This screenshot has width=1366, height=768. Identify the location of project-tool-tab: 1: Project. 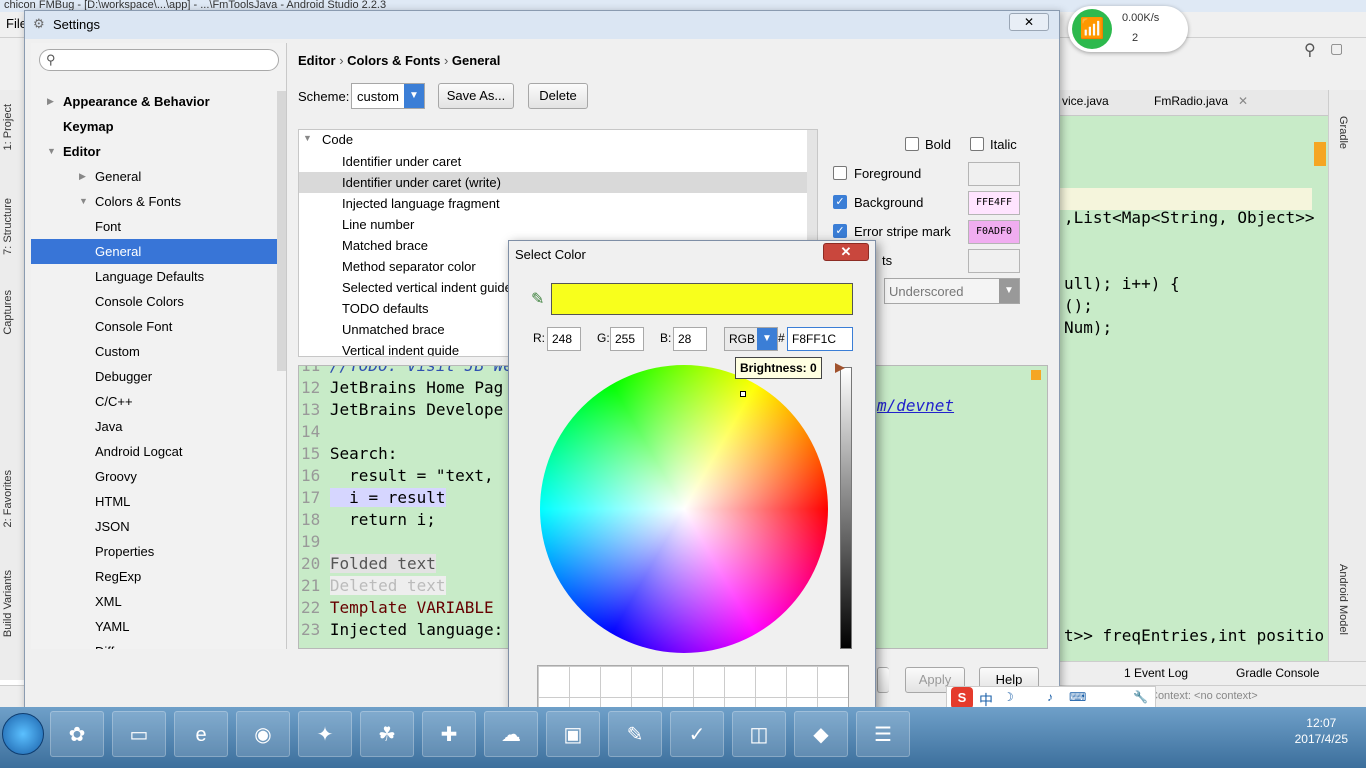
(8, 127).